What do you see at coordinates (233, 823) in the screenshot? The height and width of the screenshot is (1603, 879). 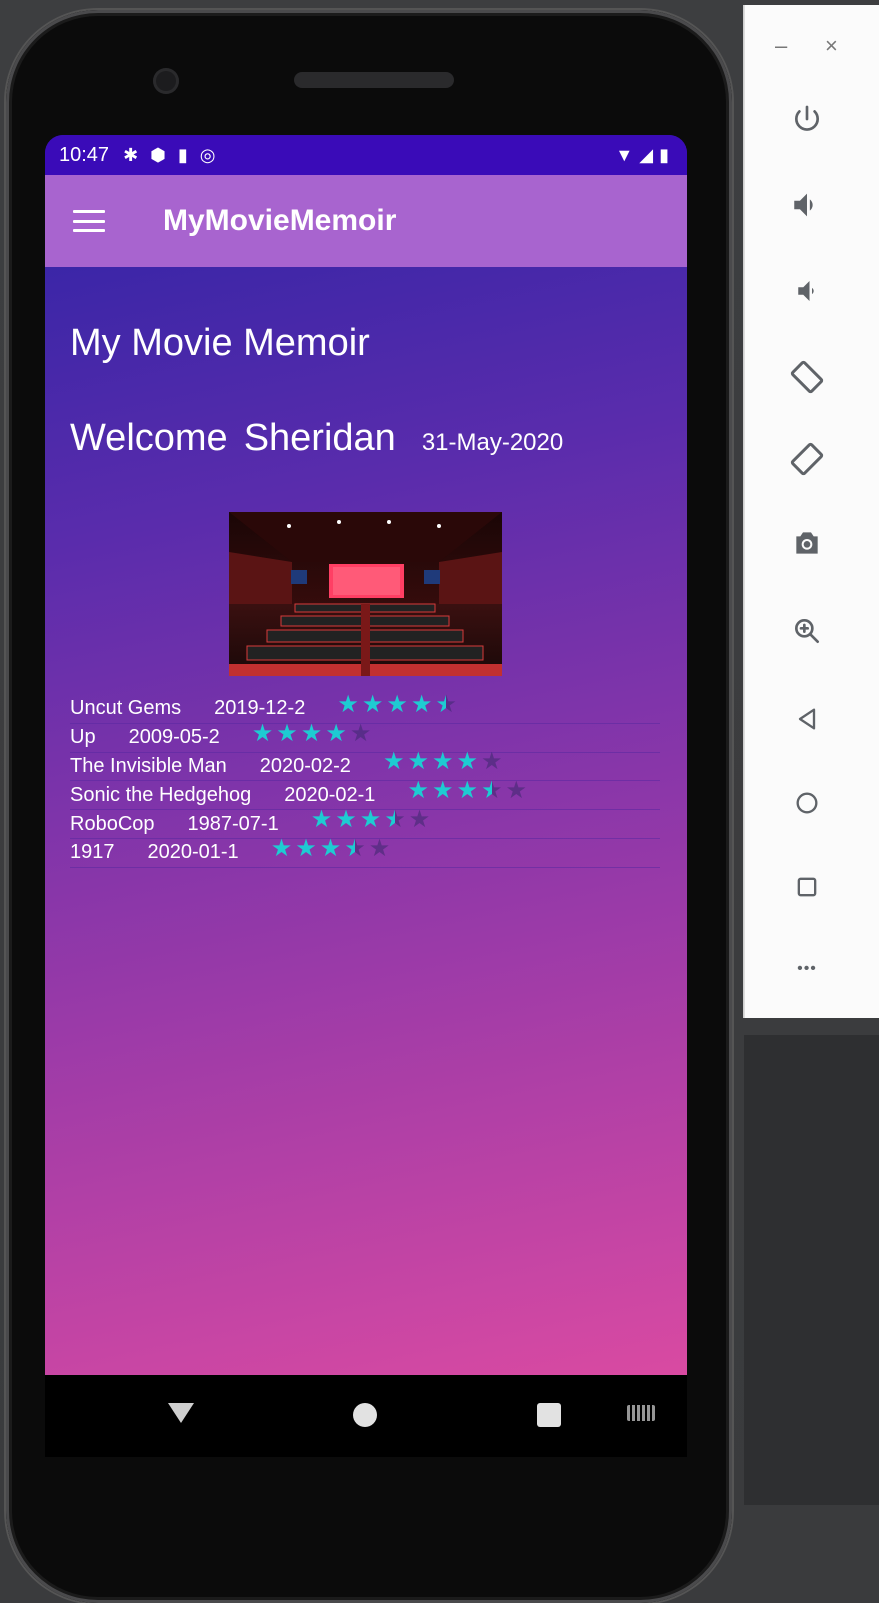 I see `movie-date: 1987-07-1` at bounding box center [233, 823].